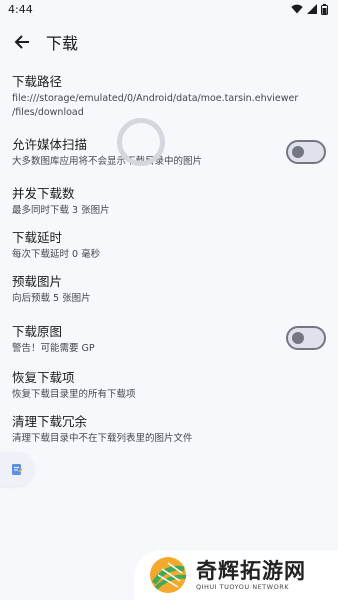 This screenshot has width=338, height=600. Describe the element at coordinates (169, 338) in the screenshot. I see `pref-download-original: 下载原图 警告！可能需要 GP` at that location.